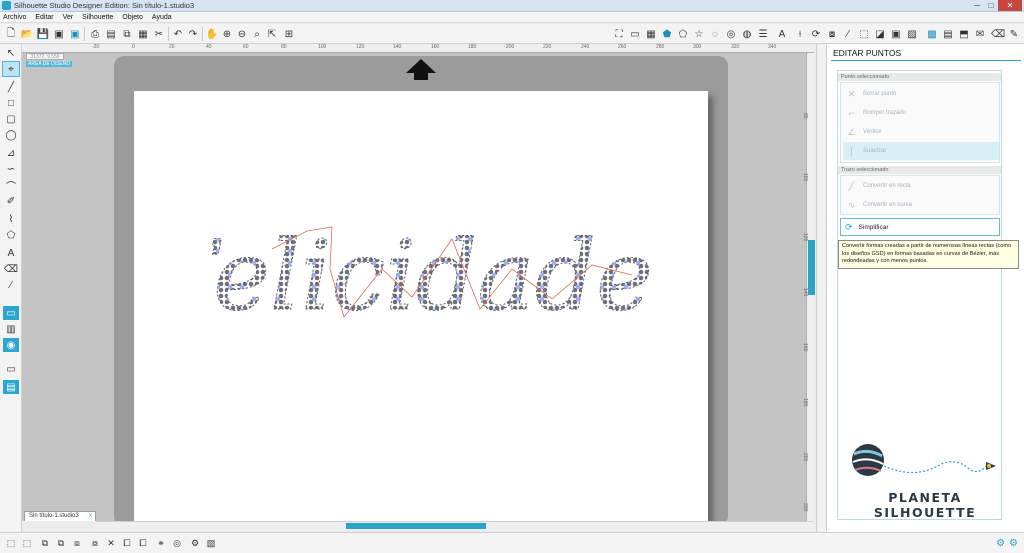  What do you see at coordinates (11, 153) in the screenshot?
I see `polygon-tool-icon: ⊿` at bounding box center [11, 153].